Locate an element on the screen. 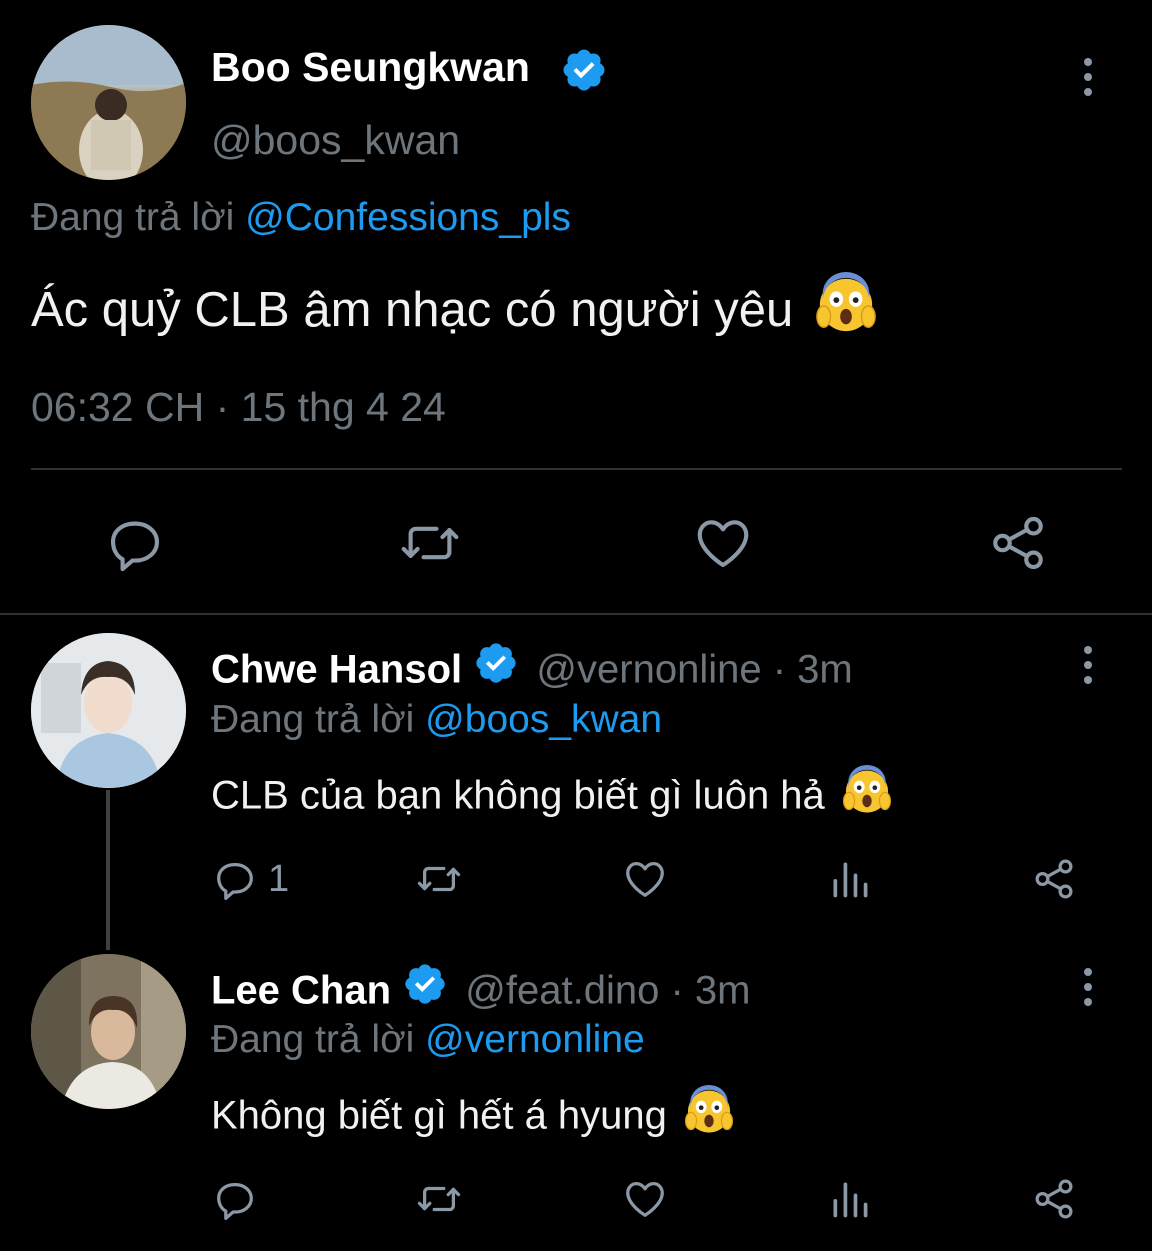 The width and height of the screenshot is (1152, 1251). reply-2-author-name: Lee Chan is located at coordinates (301, 991).